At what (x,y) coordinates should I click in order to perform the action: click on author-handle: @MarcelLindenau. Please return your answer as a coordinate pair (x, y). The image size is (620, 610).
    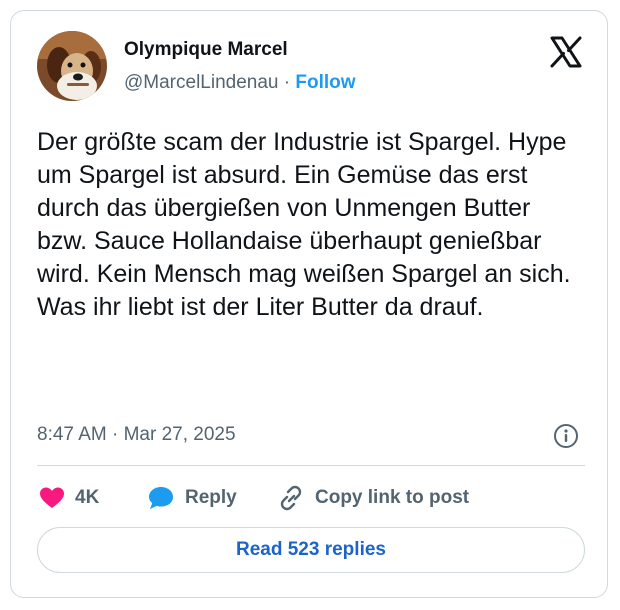
    Looking at the image, I should click on (201, 82).